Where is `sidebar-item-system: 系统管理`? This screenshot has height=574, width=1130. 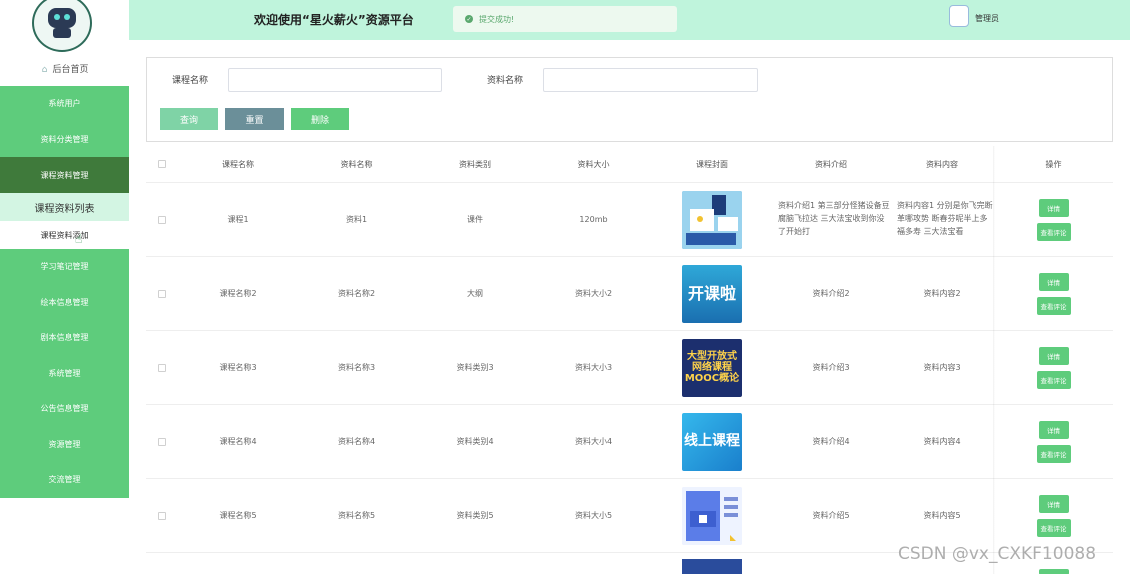 sidebar-item-system: 系统管理 is located at coordinates (64, 373).